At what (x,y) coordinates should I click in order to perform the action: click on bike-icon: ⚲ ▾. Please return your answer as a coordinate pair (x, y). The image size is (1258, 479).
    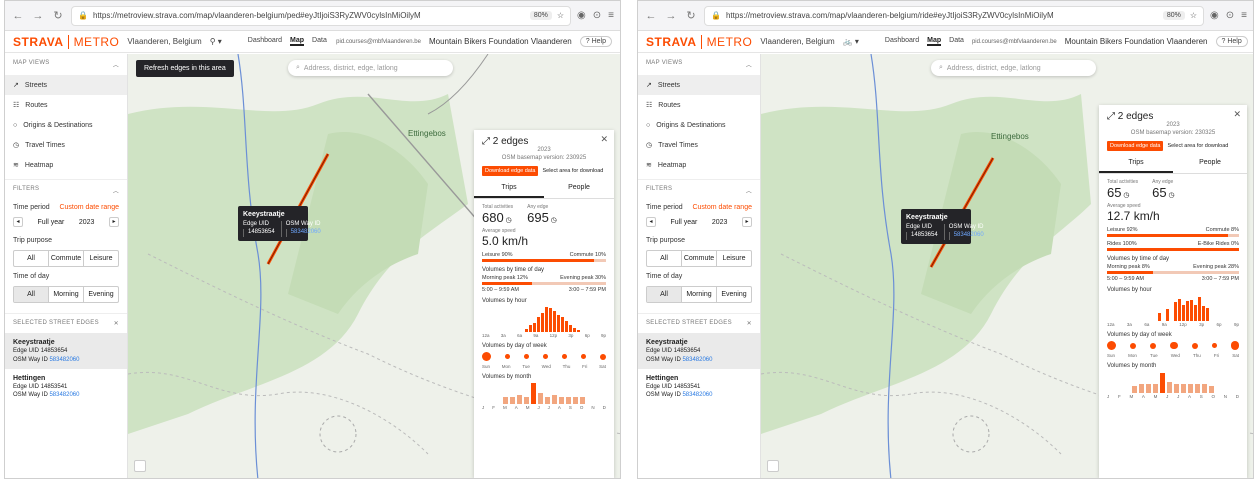
    Looking at the image, I should click on (216, 41).